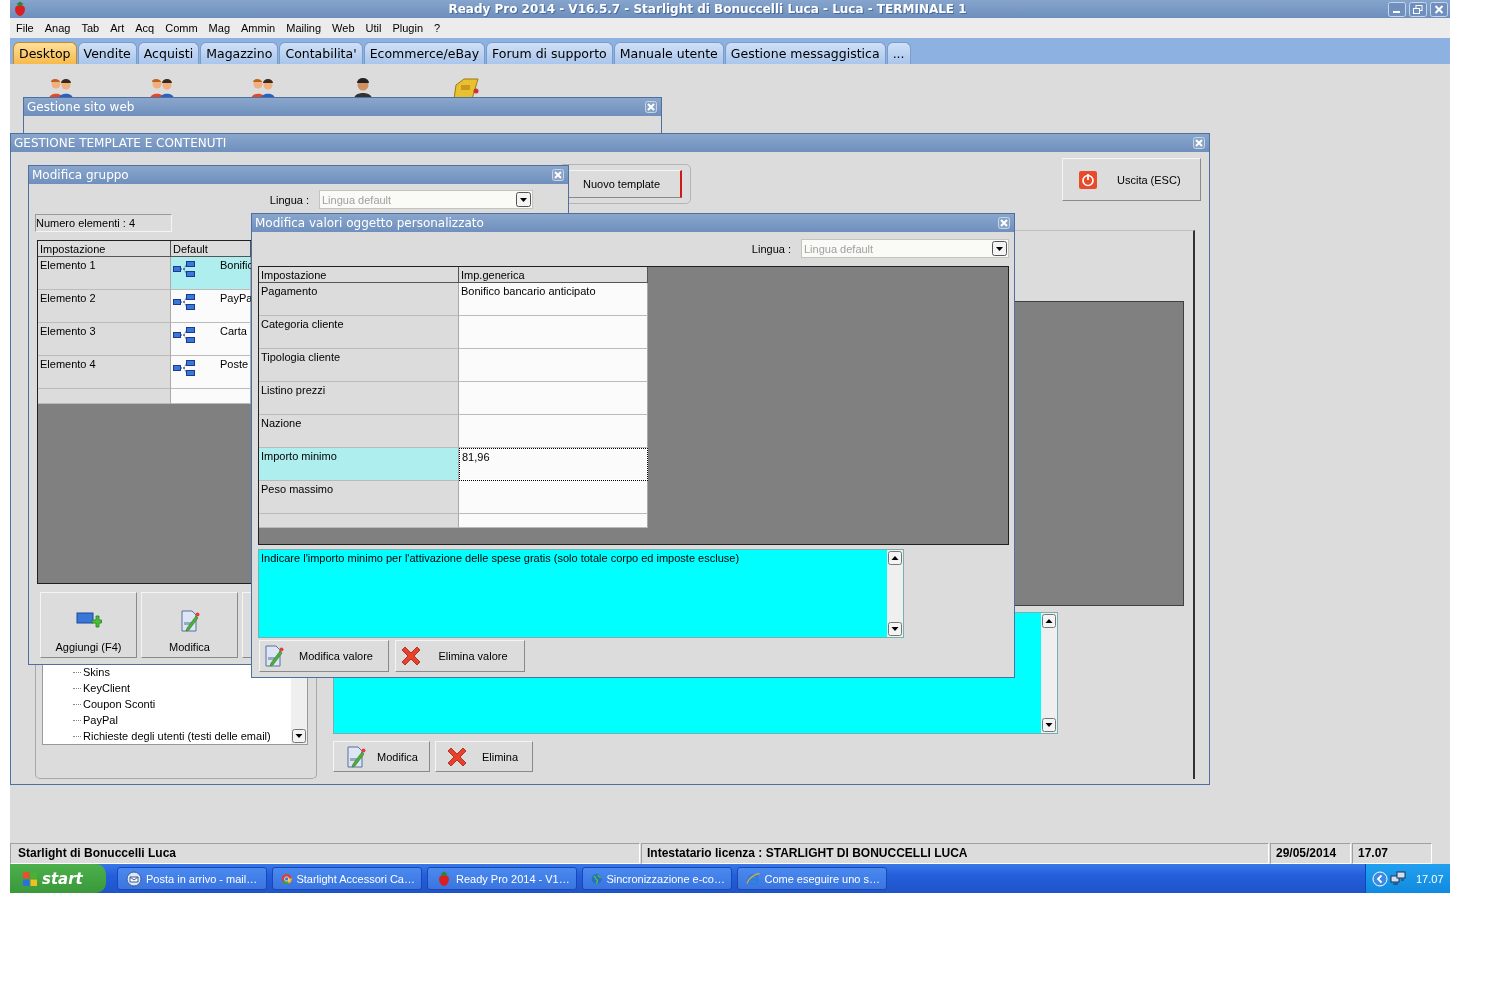 The height and width of the screenshot is (1000, 1500). Describe the element at coordinates (707, 9) in the screenshot. I see `window-title: Ready Pro 2014 - V16.5.7 - Starlight di Bonuccelli Luca - Luca - TERMINALE 1` at that location.